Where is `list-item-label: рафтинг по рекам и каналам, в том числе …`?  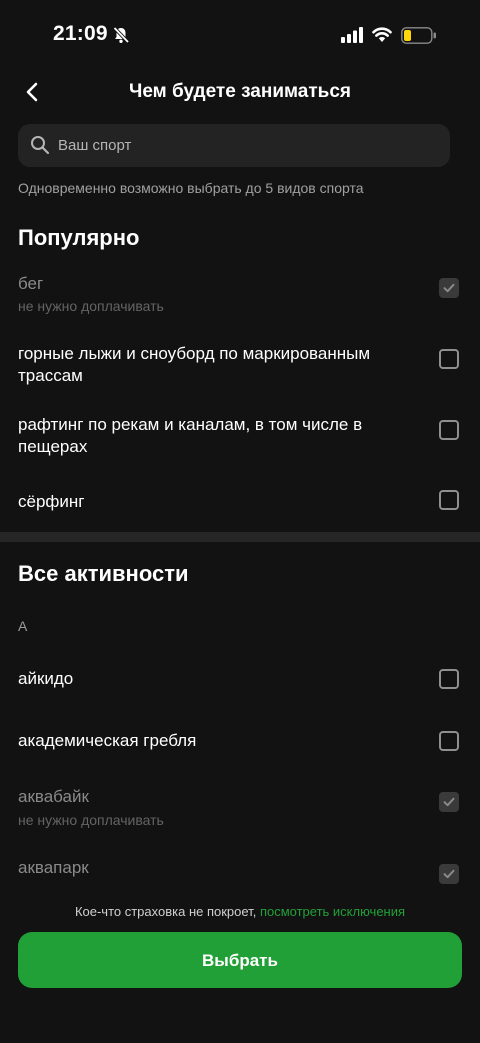 list-item-label: рафтинг по рекам и каналам, в том числе … is located at coordinates (190, 435).